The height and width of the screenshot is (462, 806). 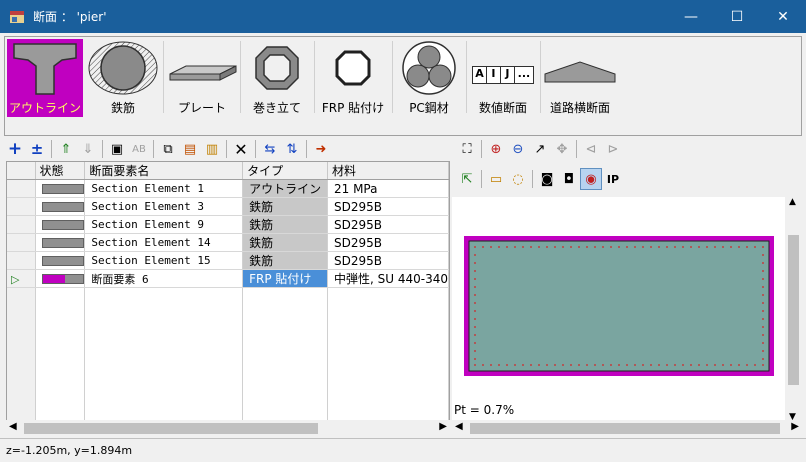 I want to click on move-up-icon: ⇑, so click(x=66, y=149).